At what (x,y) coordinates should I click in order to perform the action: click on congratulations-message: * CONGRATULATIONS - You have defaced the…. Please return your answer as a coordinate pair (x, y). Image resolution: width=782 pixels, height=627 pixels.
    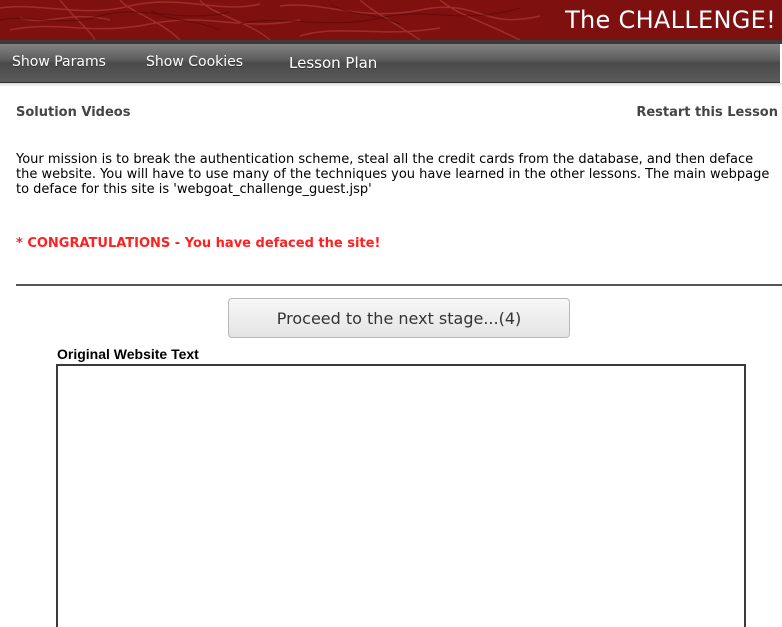
    Looking at the image, I should click on (198, 243).